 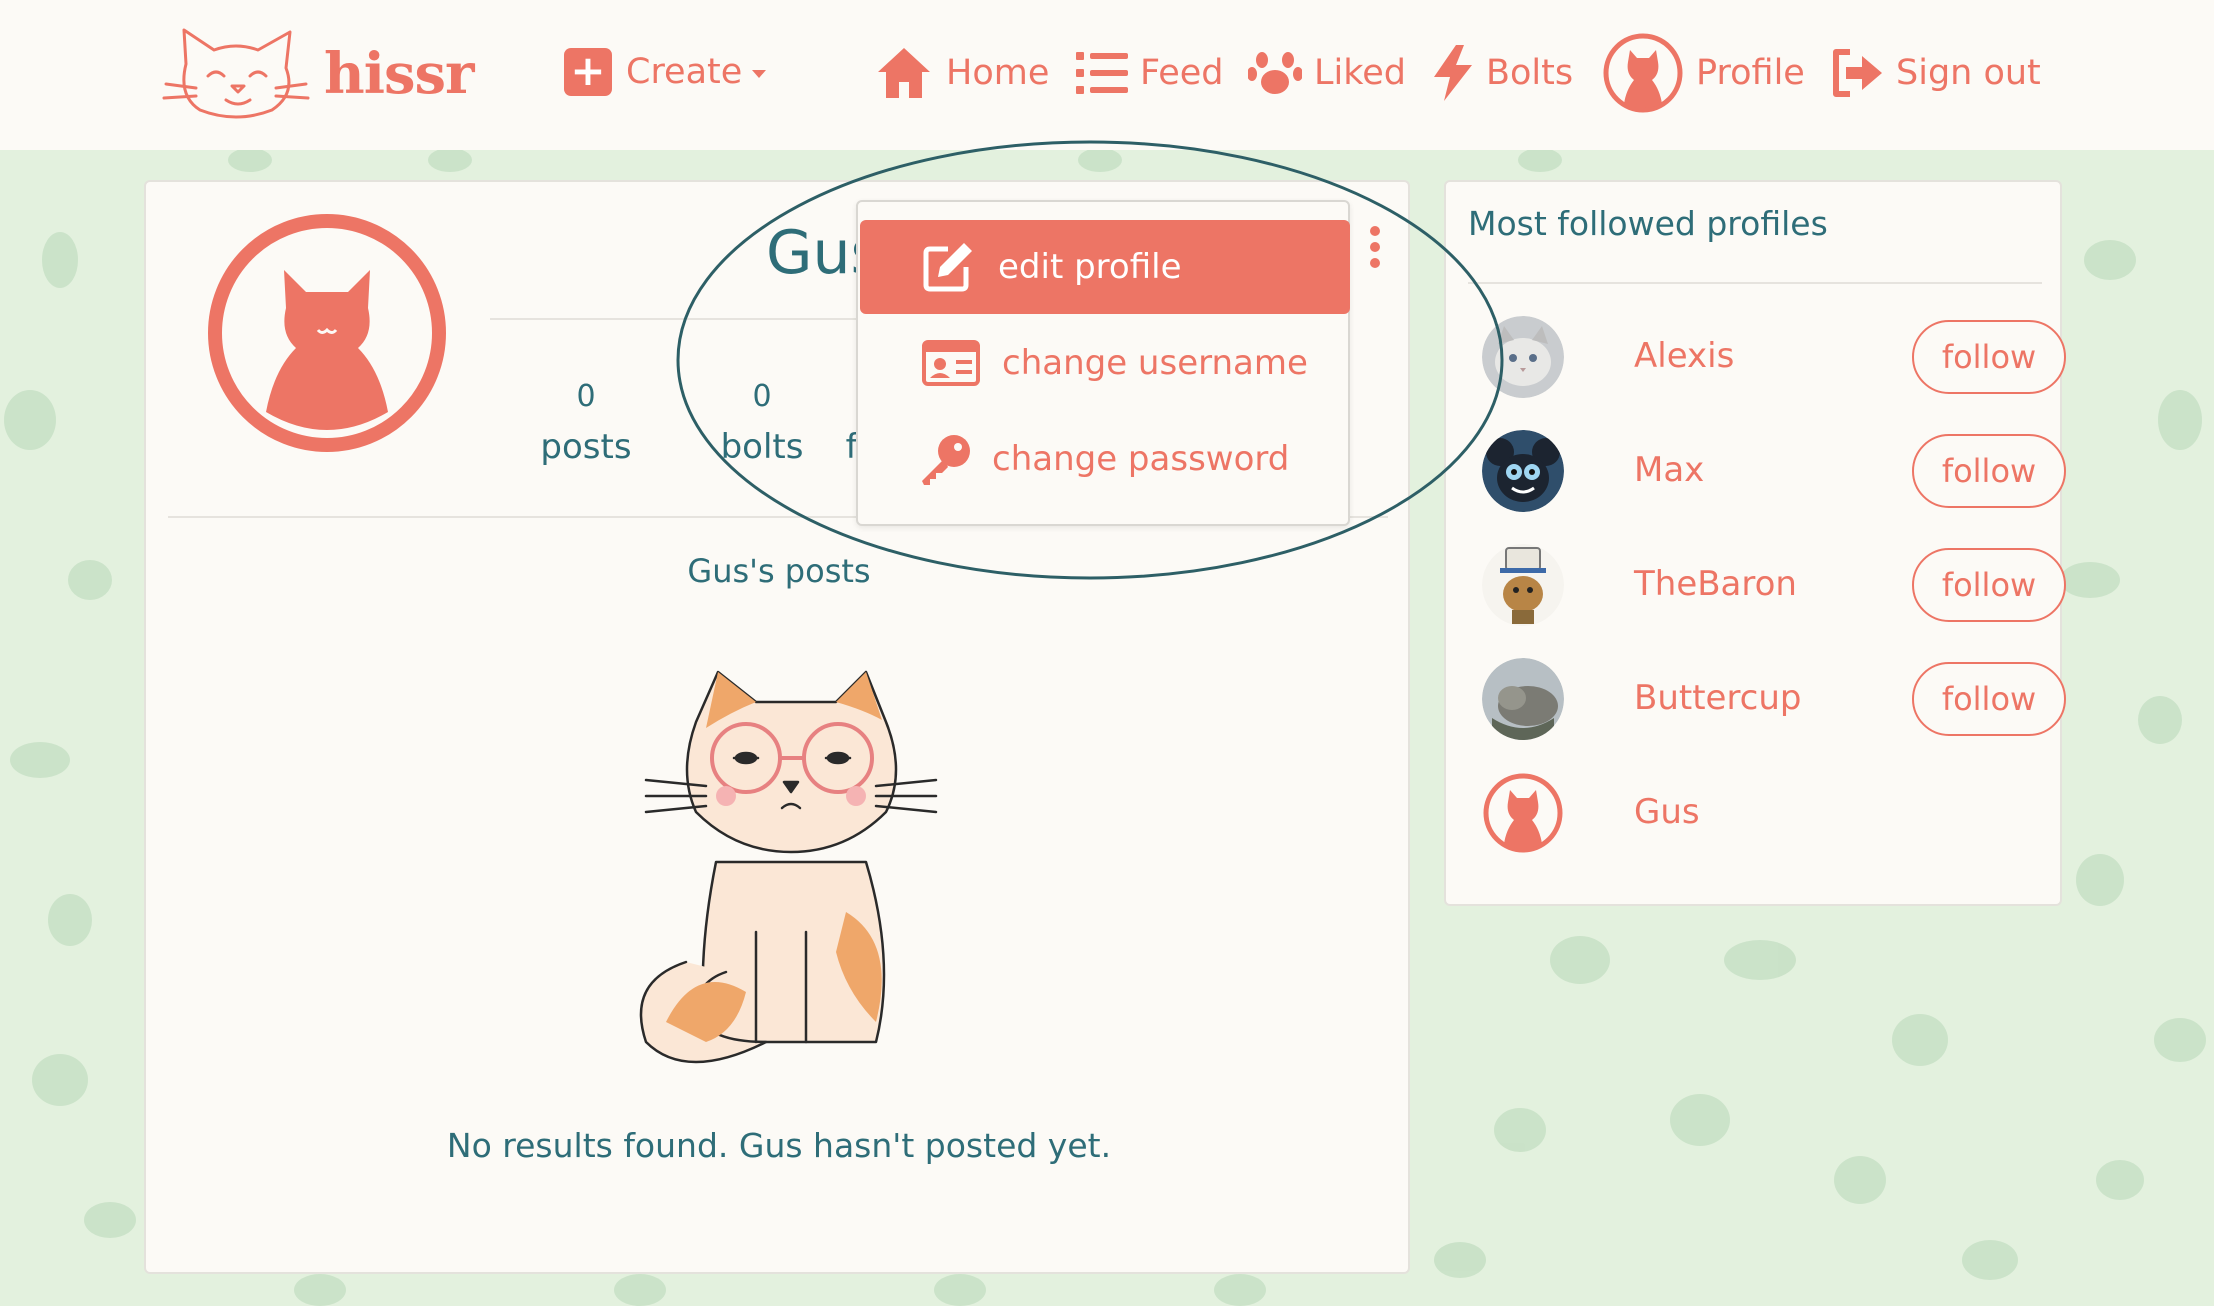 What do you see at coordinates (779, 1145) in the screenshot?
I see `empty-state-message: No results found. Gus hasn't posted yet.` at bounding box center [779, 1145].